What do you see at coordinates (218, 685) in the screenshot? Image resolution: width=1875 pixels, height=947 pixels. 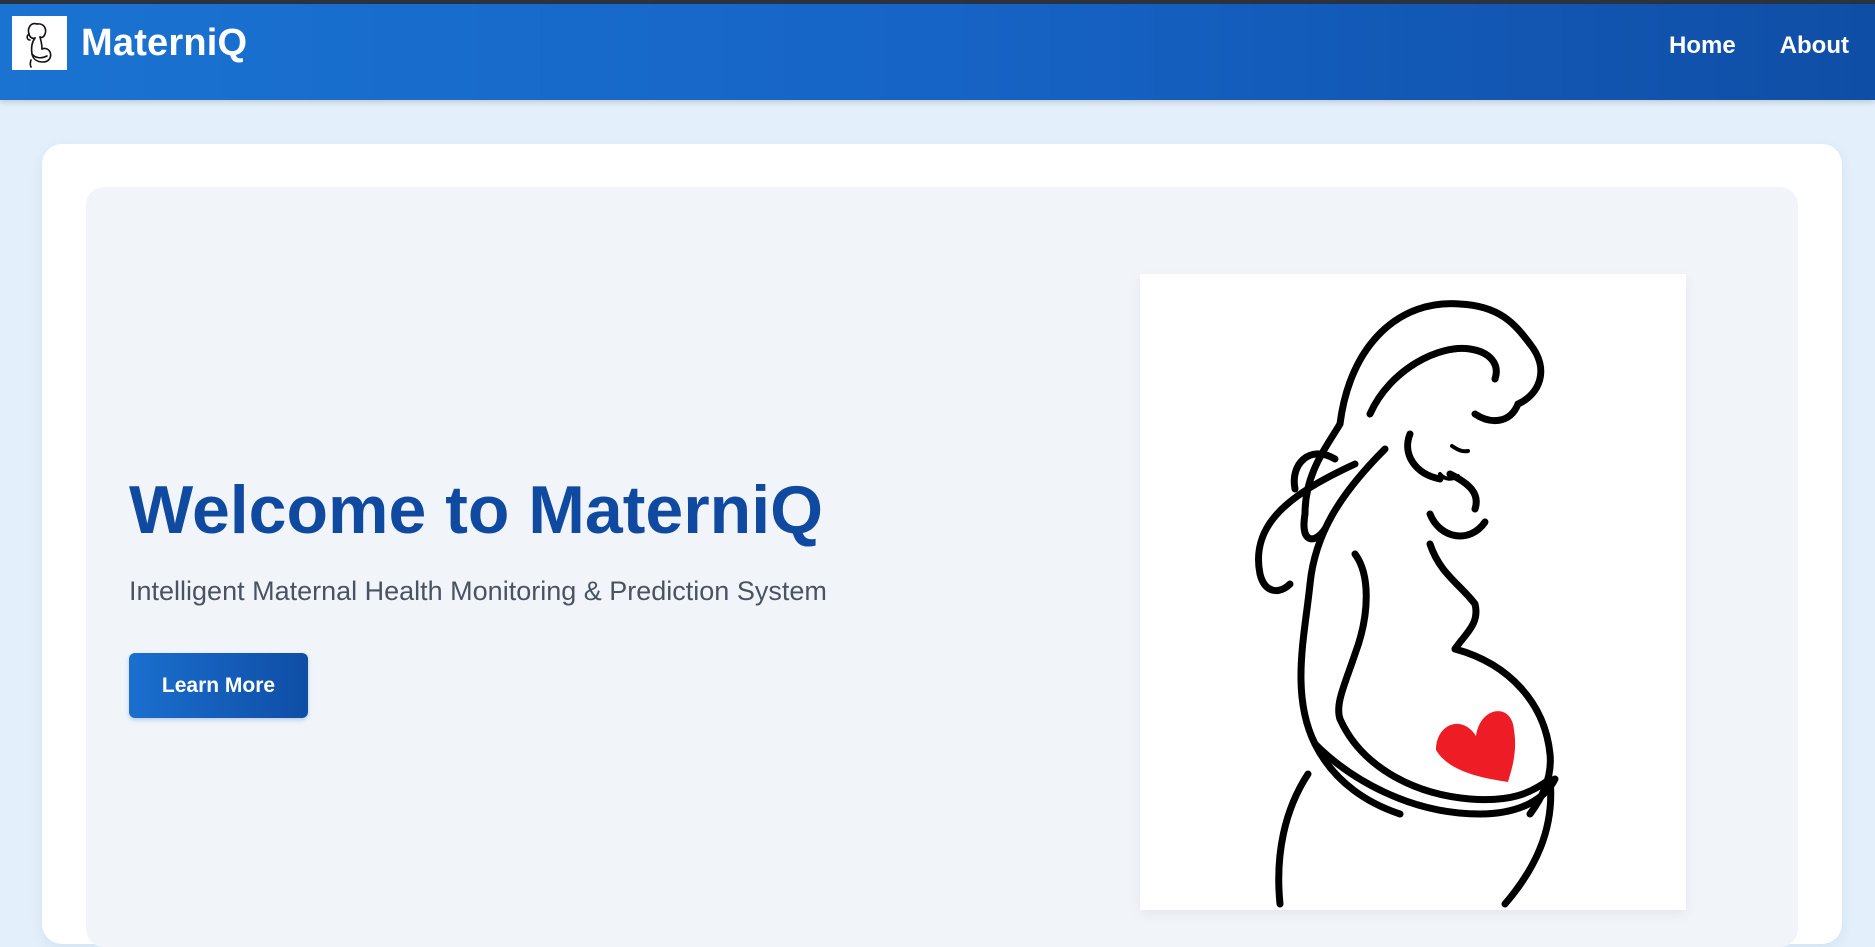 I see `learn-more-button: Learn More` at bounding box center [218, 685].